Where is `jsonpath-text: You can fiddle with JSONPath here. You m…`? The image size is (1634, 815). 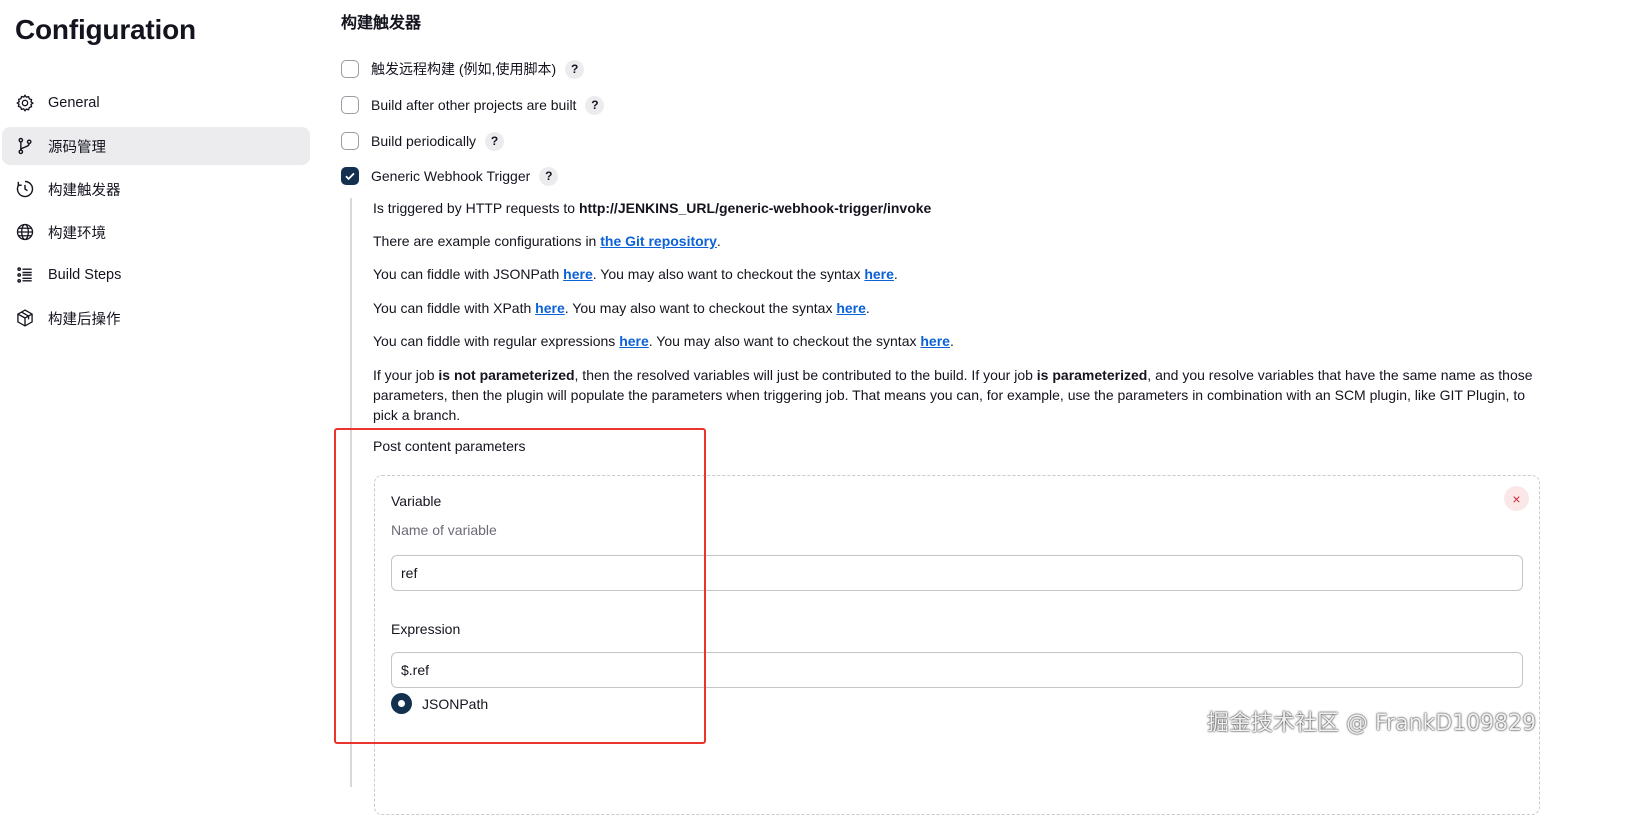 jsonpath-text: You can fiddle with JSONPath here. You m… is located at coordinates (635, 274).